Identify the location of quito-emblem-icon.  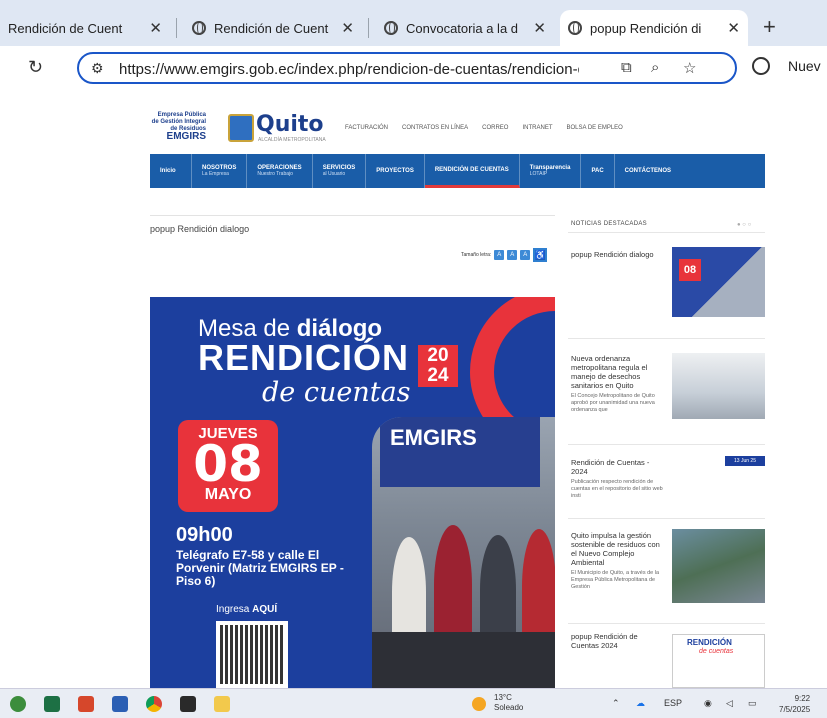
(241, 128).